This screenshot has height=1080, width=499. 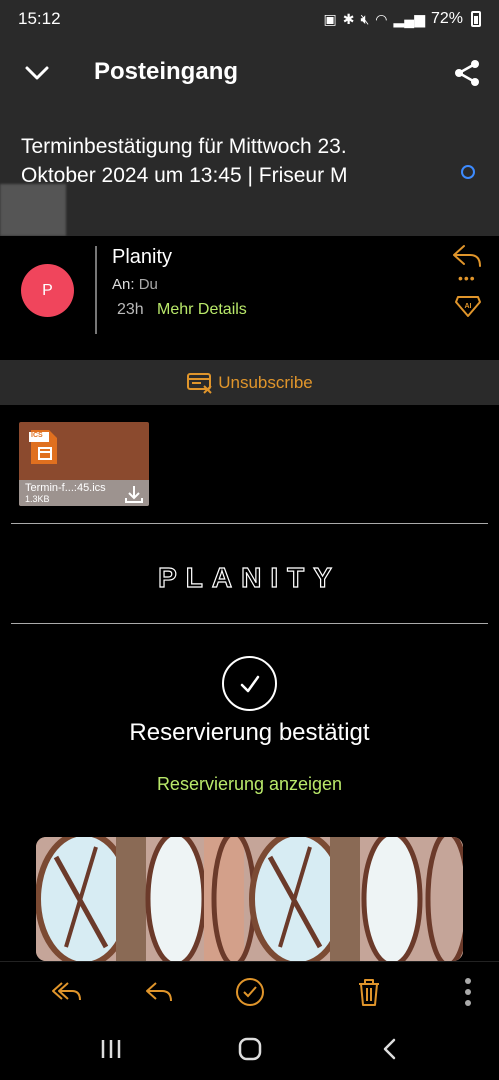 What do you see at coordinates (199, 383) in the screenshot?
I see `unsubscribe-icon` at bounding box center [199, 383].